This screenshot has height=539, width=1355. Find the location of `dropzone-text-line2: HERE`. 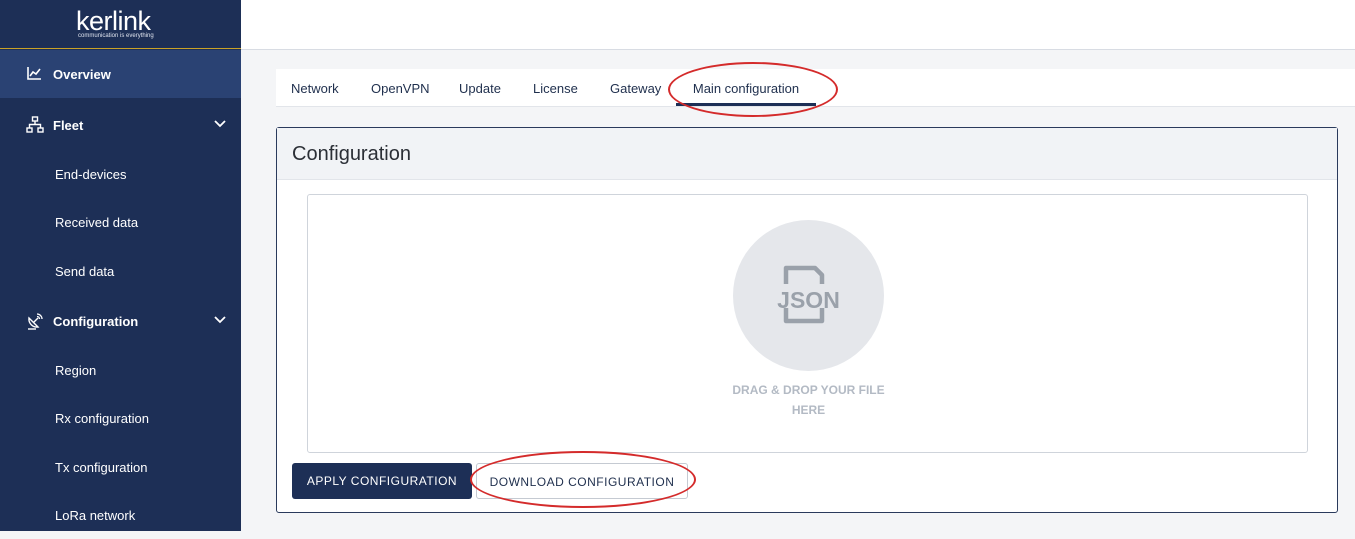

dropzone-text-line2: HERE is located at coordinates (808, 410).